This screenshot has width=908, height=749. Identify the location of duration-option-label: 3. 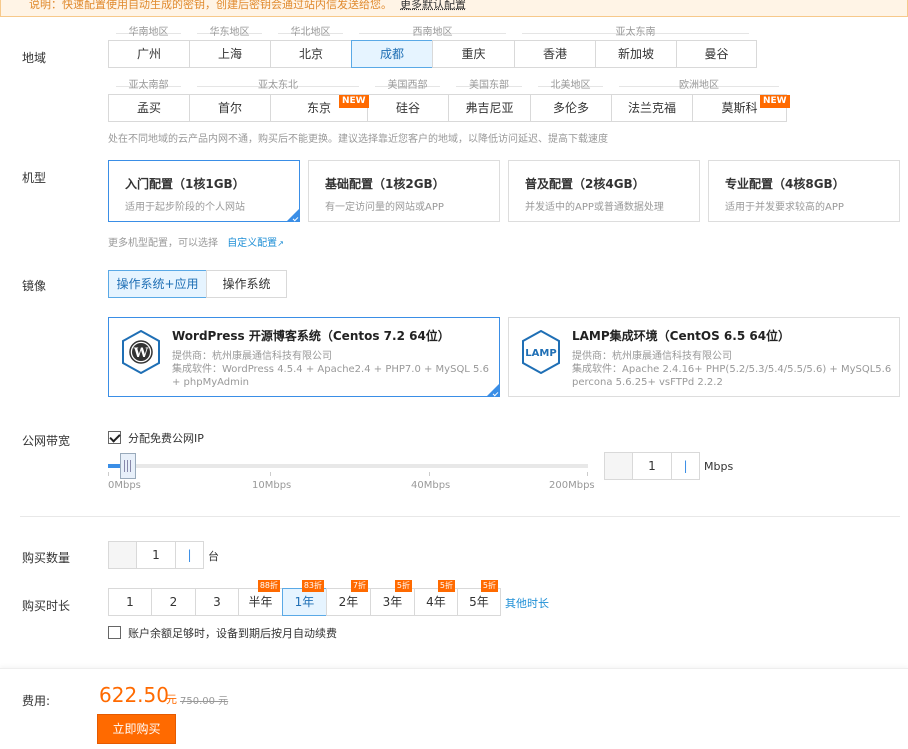
(217, 602).